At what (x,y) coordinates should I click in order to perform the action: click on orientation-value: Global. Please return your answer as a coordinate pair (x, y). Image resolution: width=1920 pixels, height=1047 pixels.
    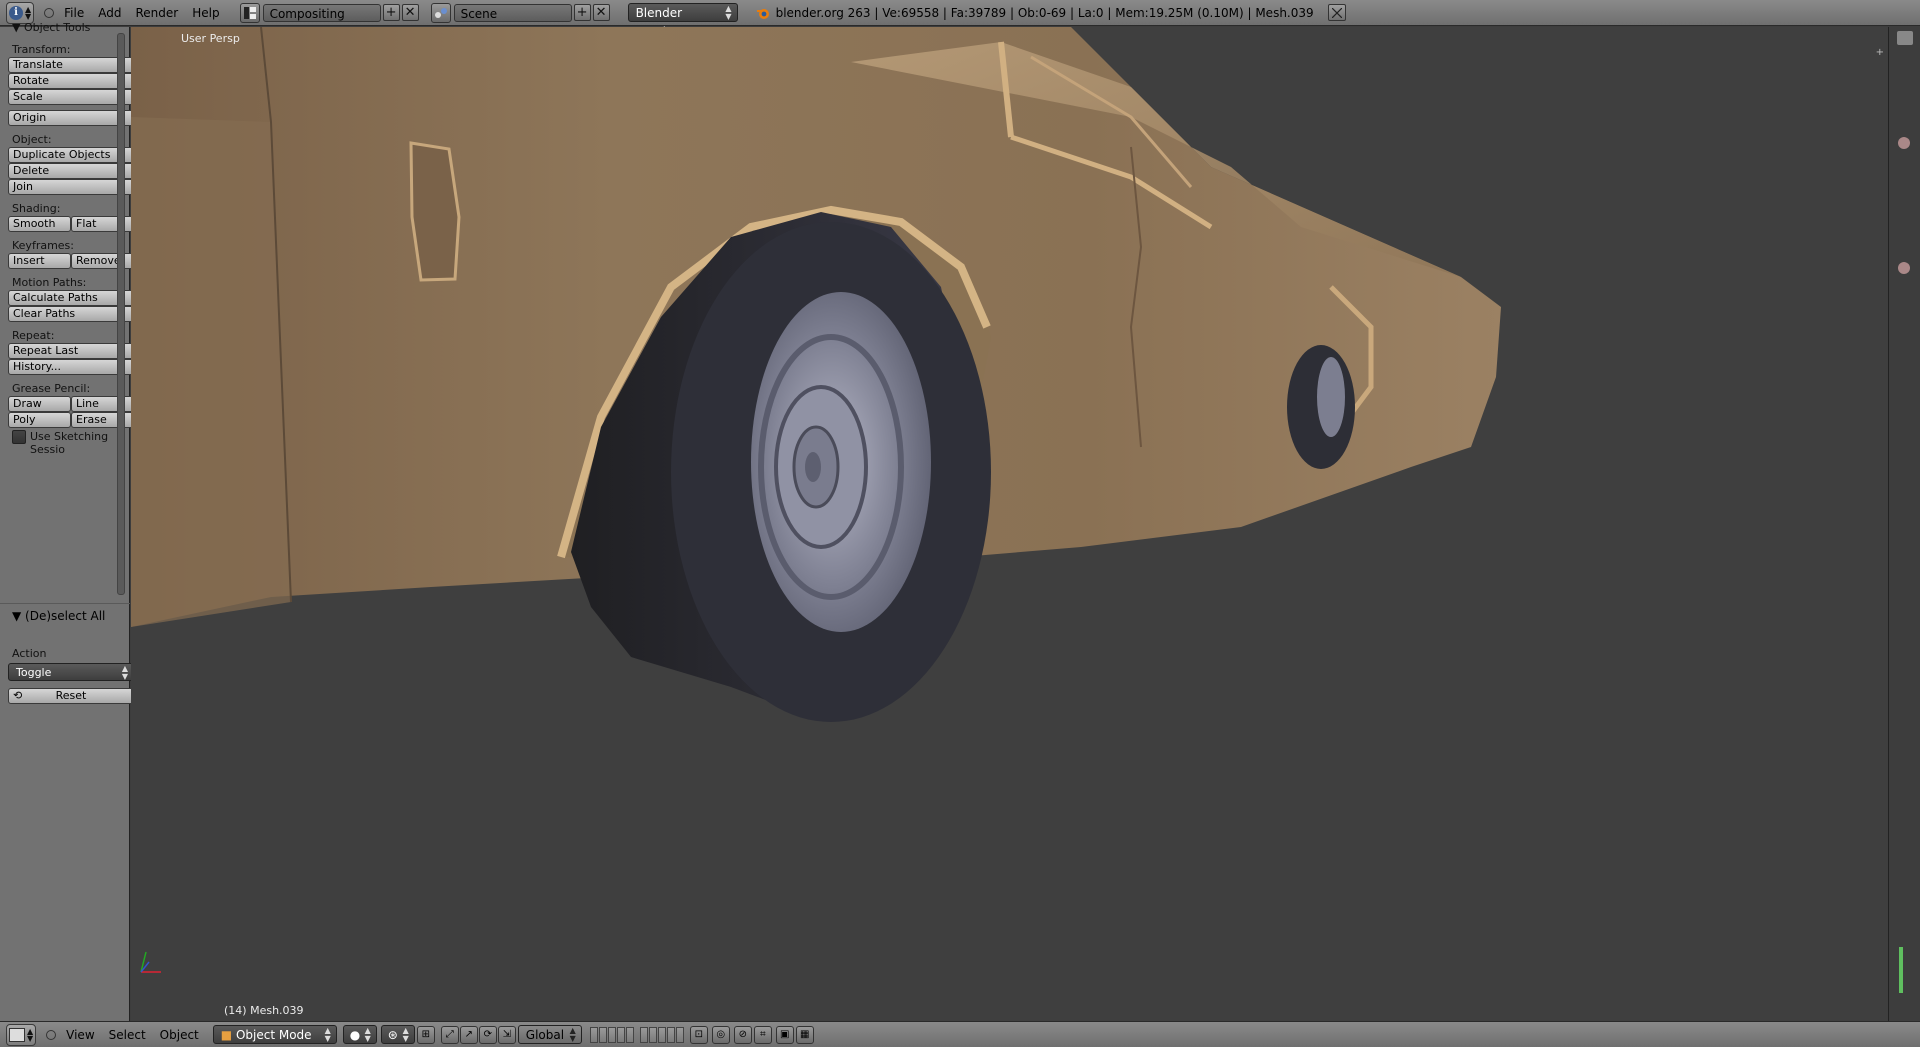
    Looking at the image, I should click on (545, 1035).